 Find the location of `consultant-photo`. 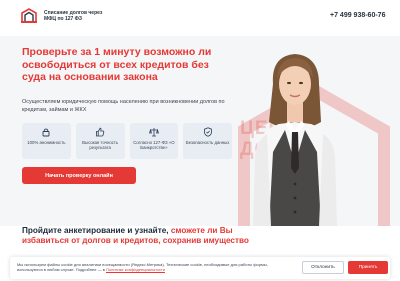

consultant-photo is located at coordinates (295, 140).